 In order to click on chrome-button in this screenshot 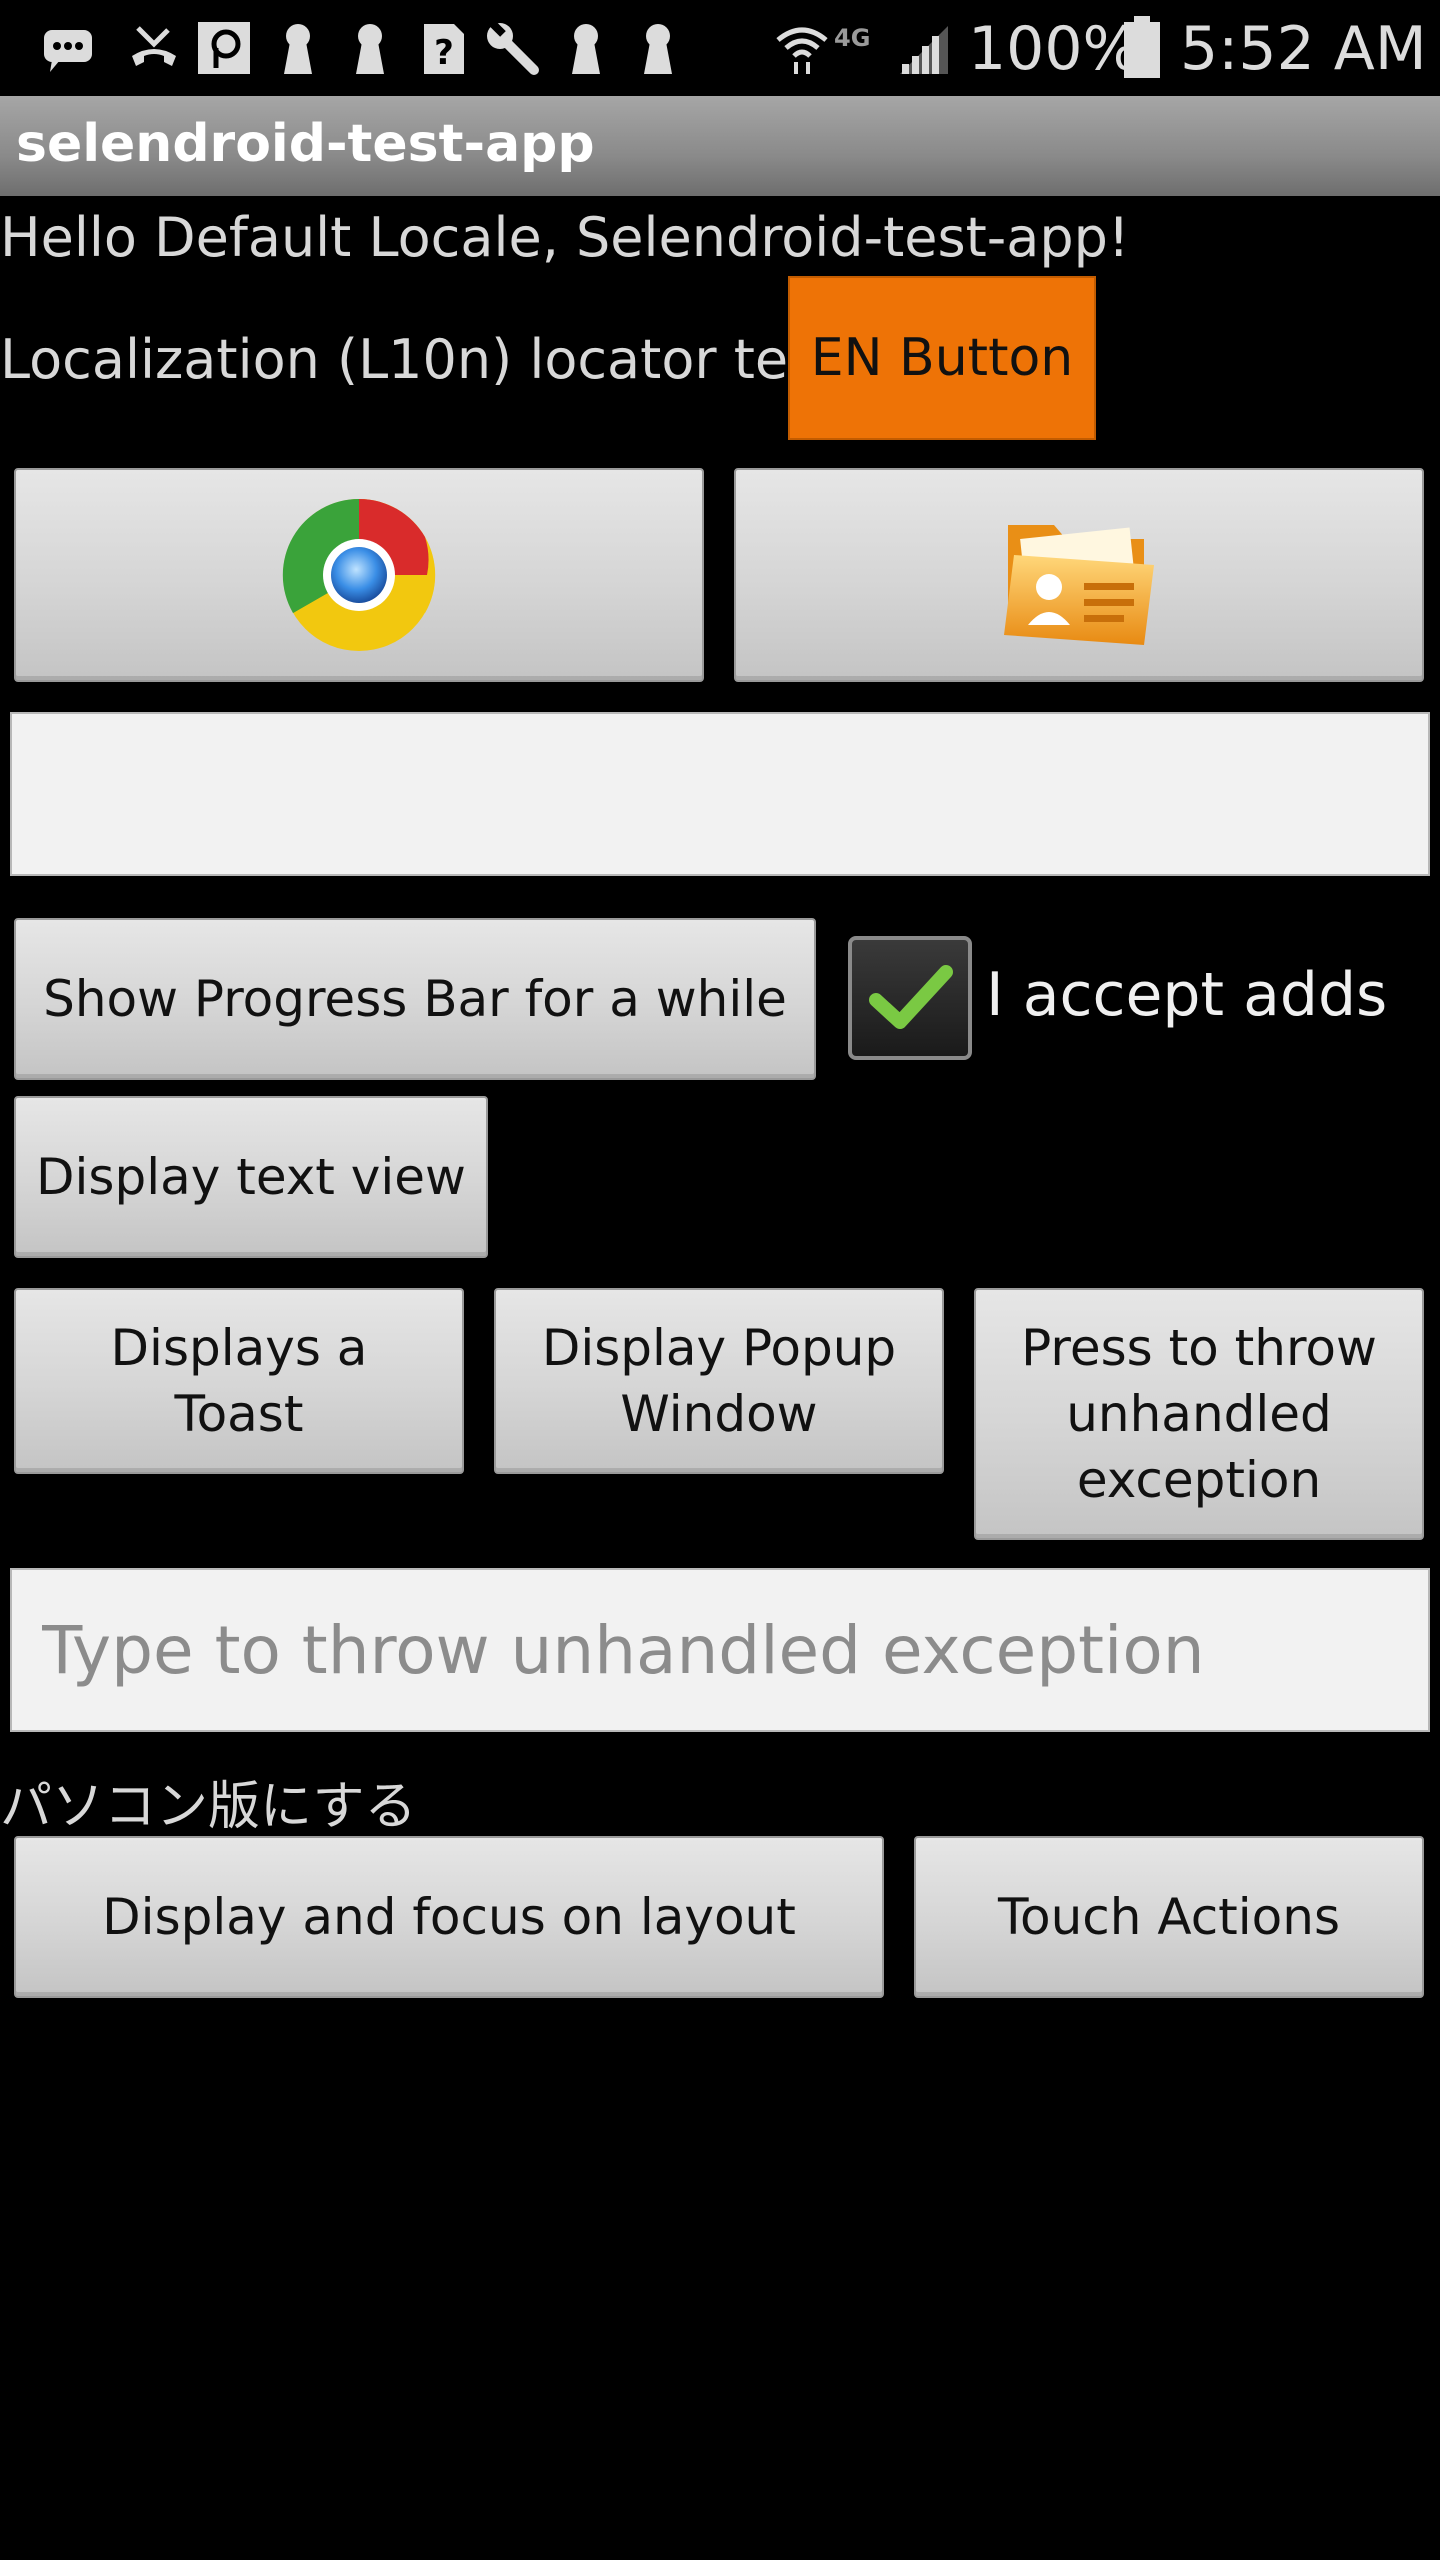, I will do `click(359, 575)`.